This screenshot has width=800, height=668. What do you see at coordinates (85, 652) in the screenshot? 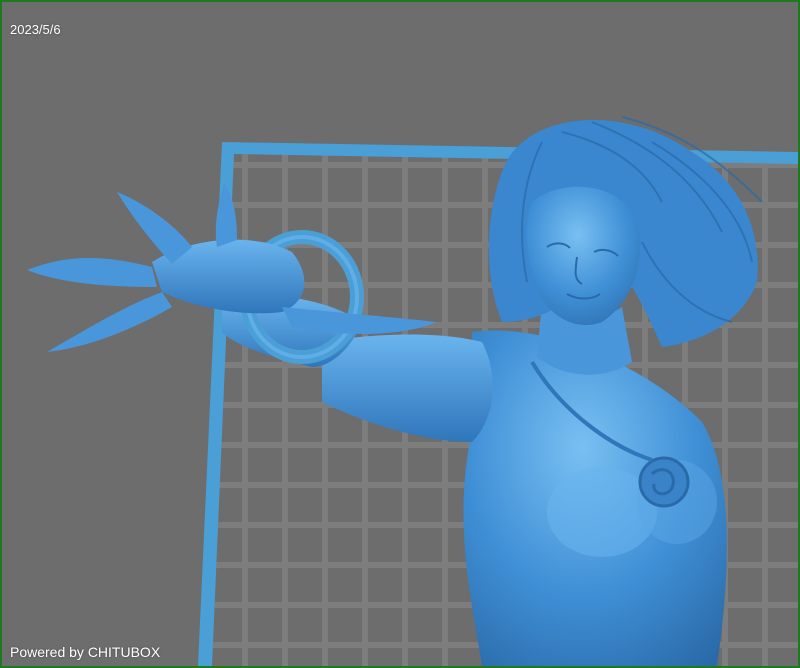
I see `powered-by-label: Powered by CHITUBOX` at bounding box center [85, 652].